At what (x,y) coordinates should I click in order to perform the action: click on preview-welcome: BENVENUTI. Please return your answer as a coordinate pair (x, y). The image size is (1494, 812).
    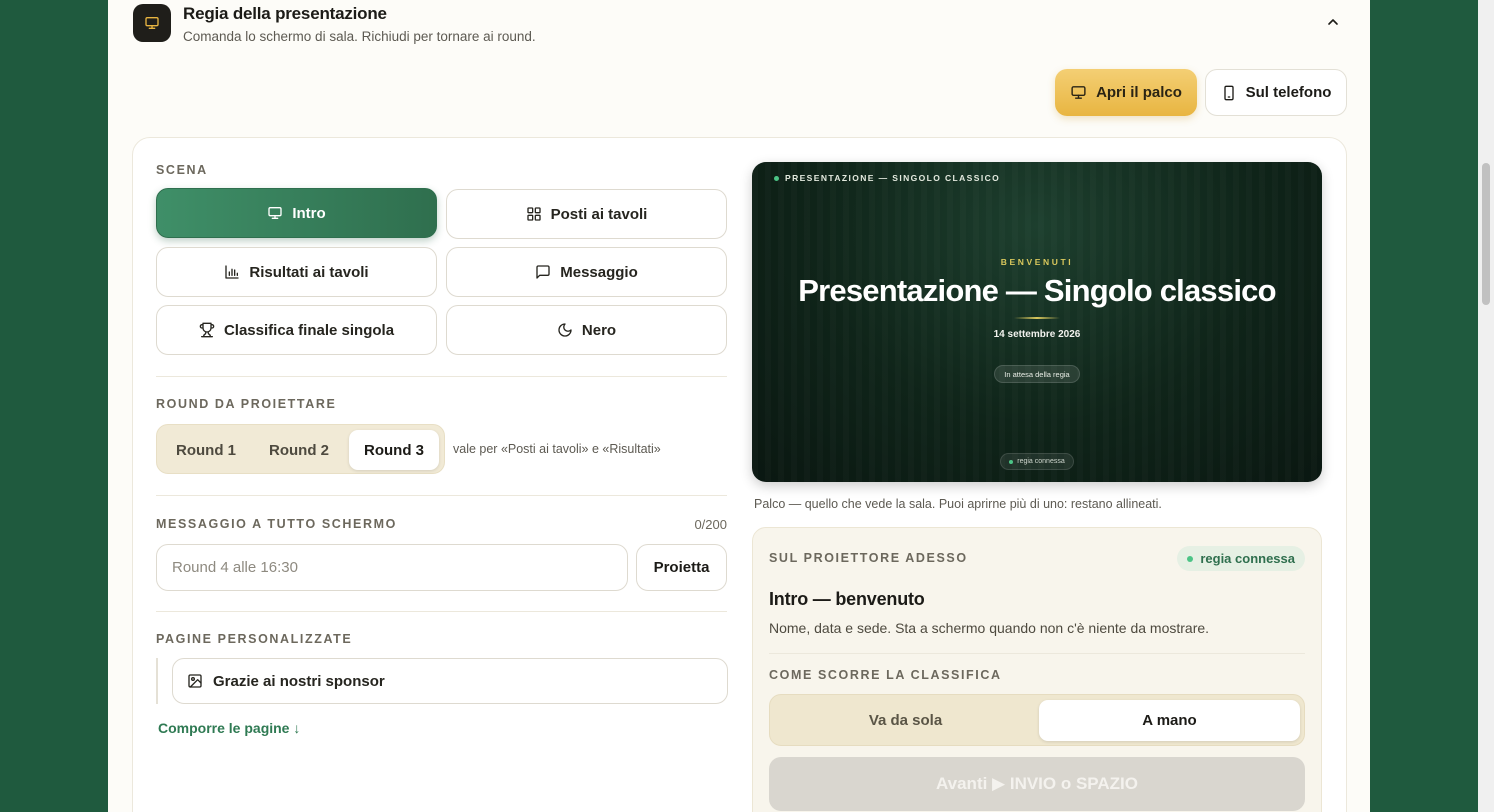
    Looking at the image, I should click on (1037, 262).